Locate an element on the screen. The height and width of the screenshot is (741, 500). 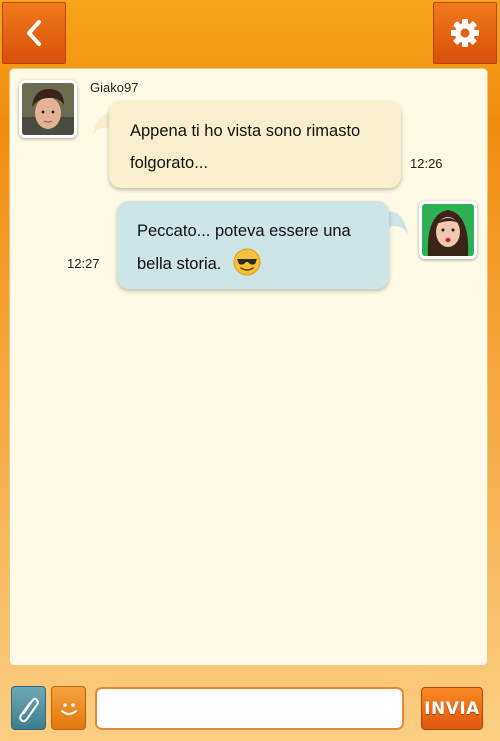
attach-button is located at coordinates (28, 708).